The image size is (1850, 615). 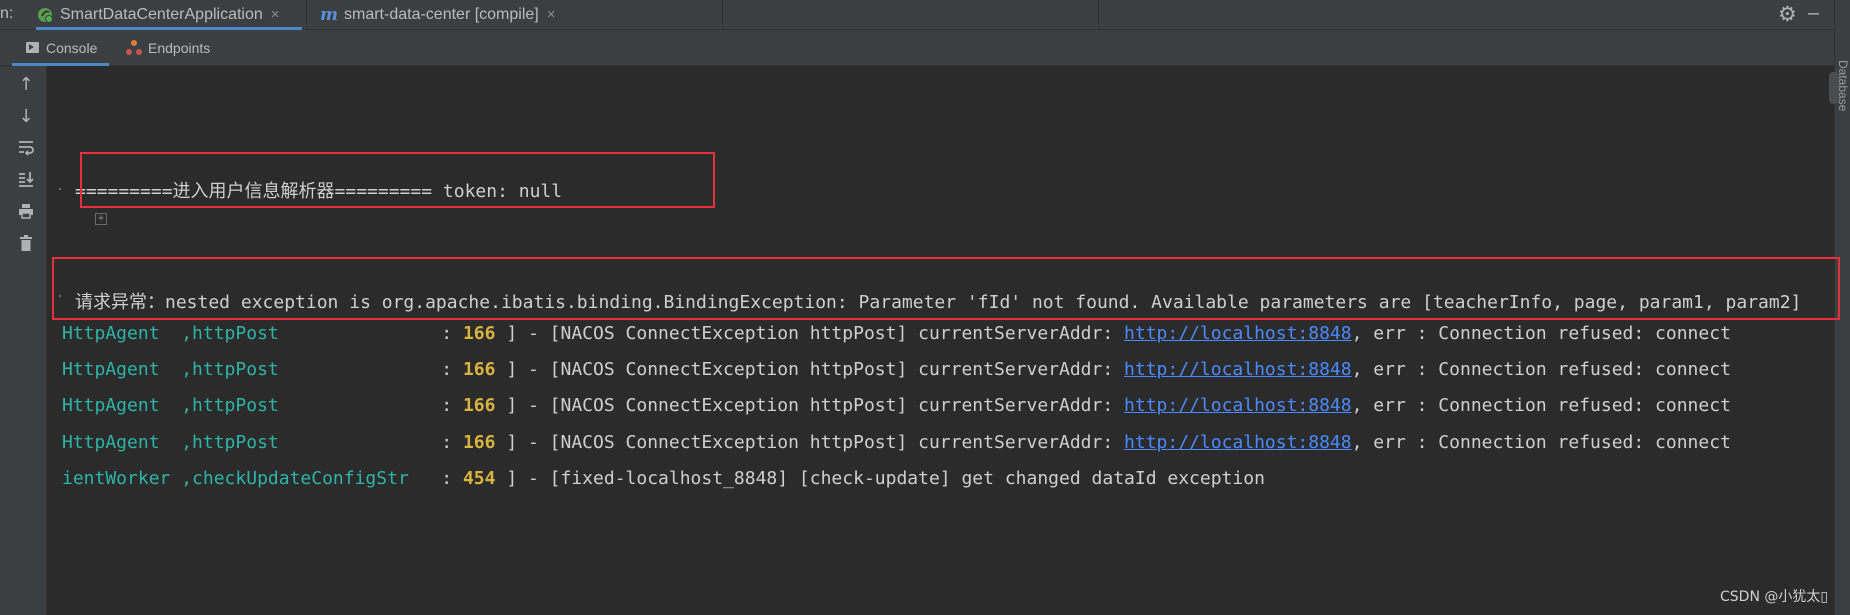 What do you see at coordinates (946, 288) in the screenshot?
I see `highlight-box-exception` at bounding box center [946, 288].